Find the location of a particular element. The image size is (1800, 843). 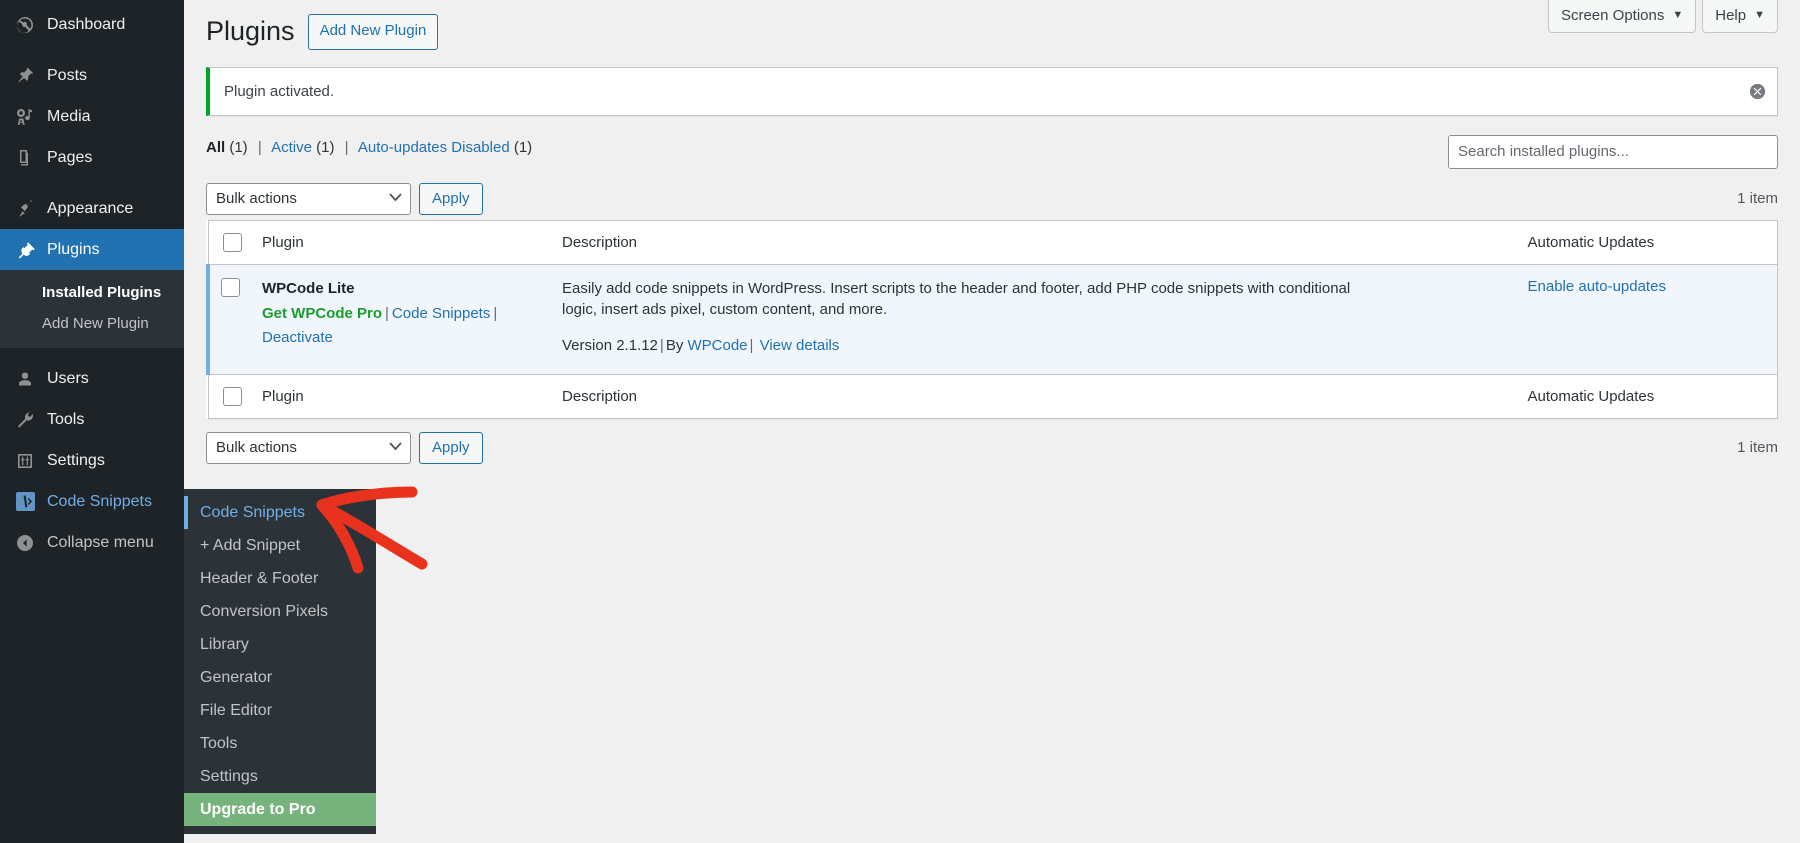

notice-text: Plugin activated. is located at coordinates (279, 91).